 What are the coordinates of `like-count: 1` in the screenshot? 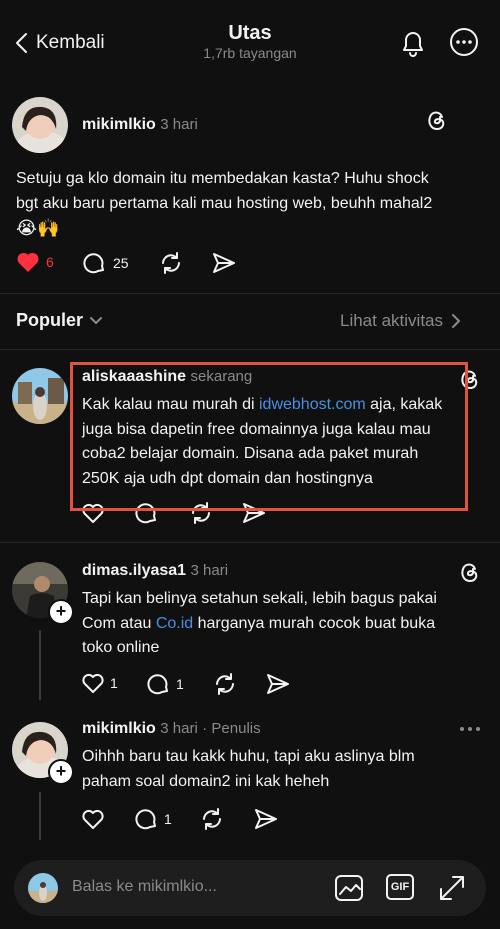 It's located at (114, 683).